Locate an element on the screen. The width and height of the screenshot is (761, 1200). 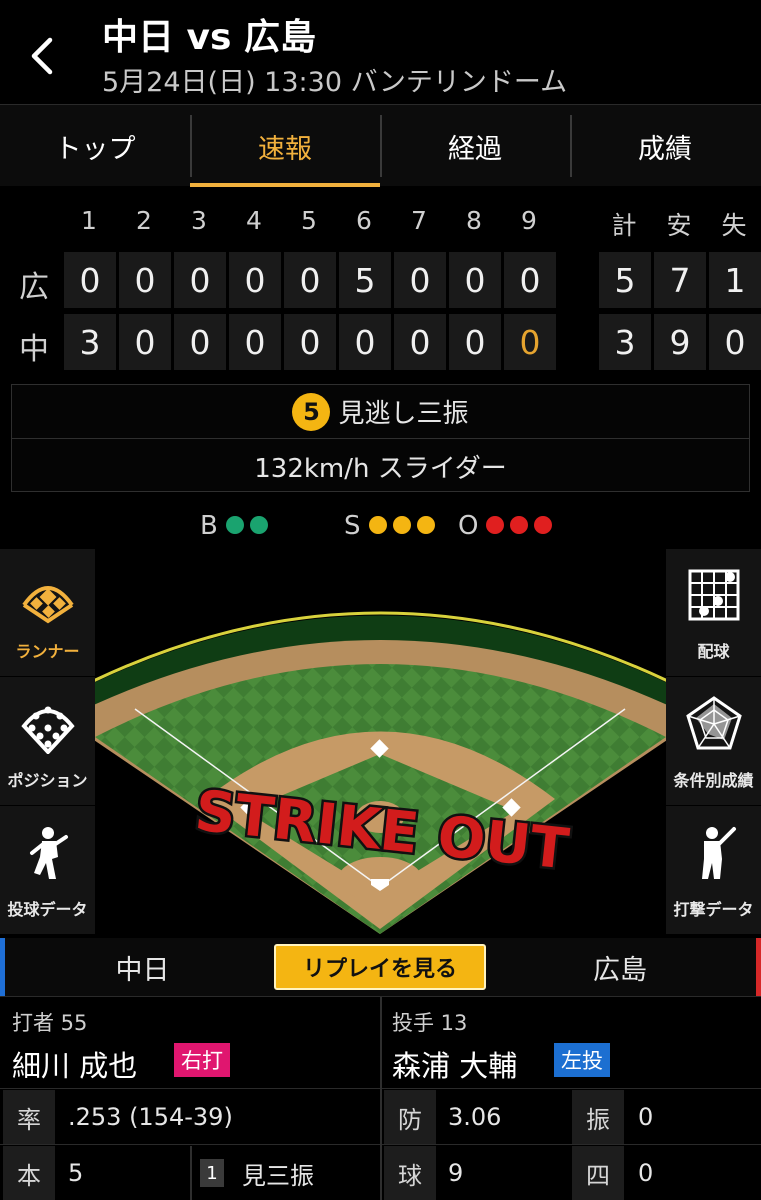
total-cell: 1 is located at coordinates (735, 280).